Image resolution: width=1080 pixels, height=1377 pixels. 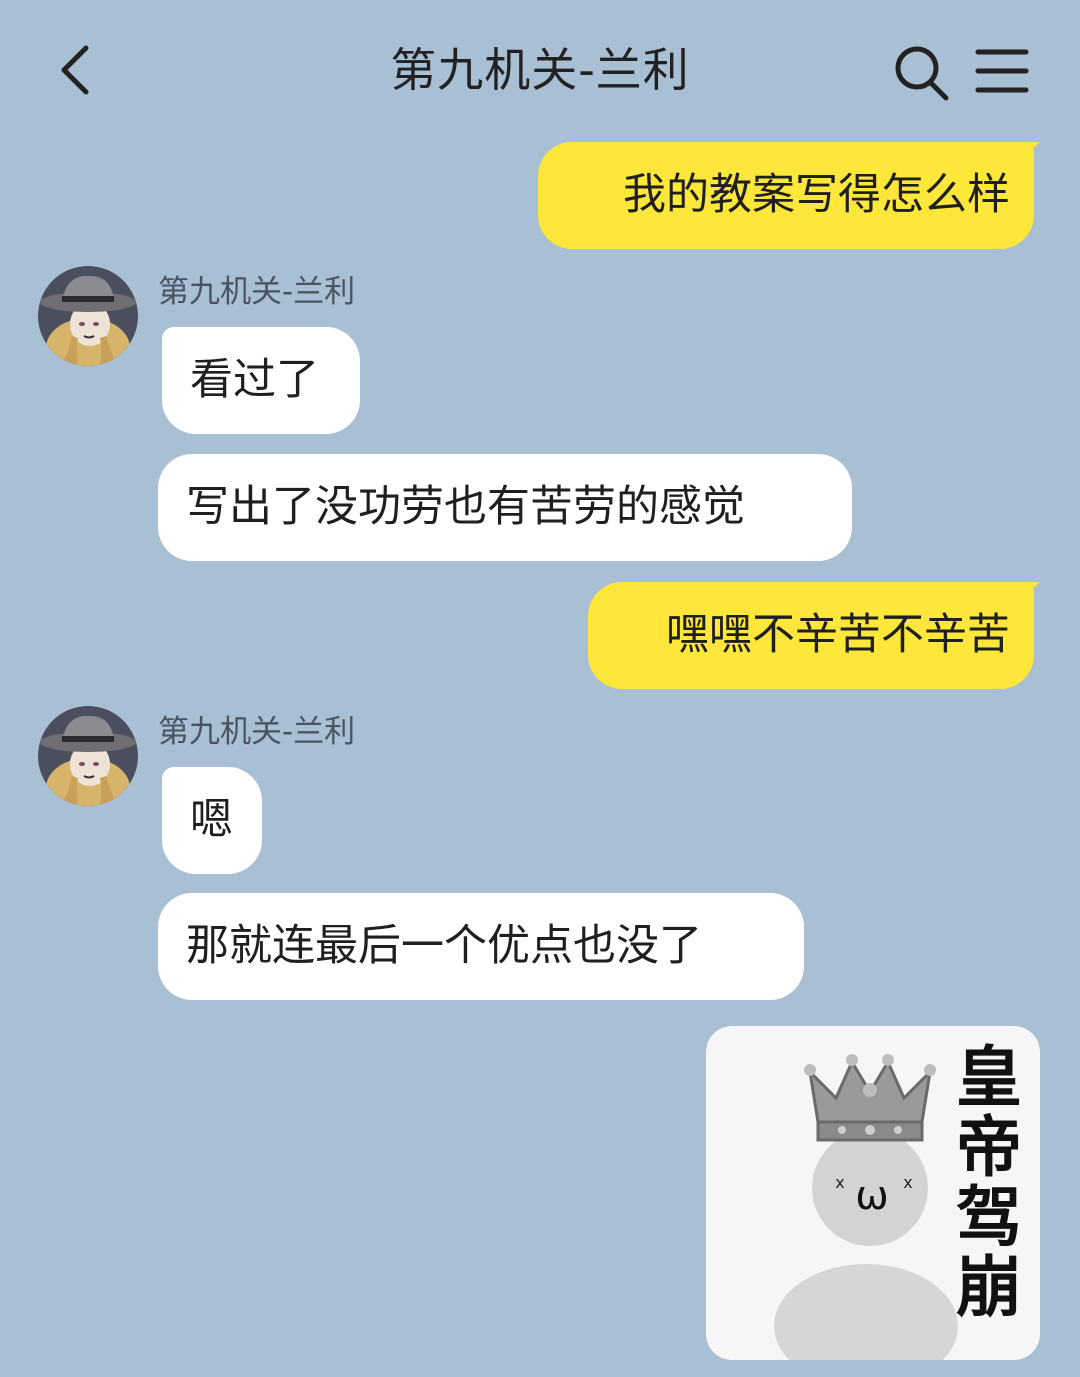 What do you see at coordinates (261, 380) in the screenshot?
I see `incoming-message-bubble: 看过了` at bounding box center [261, 380].